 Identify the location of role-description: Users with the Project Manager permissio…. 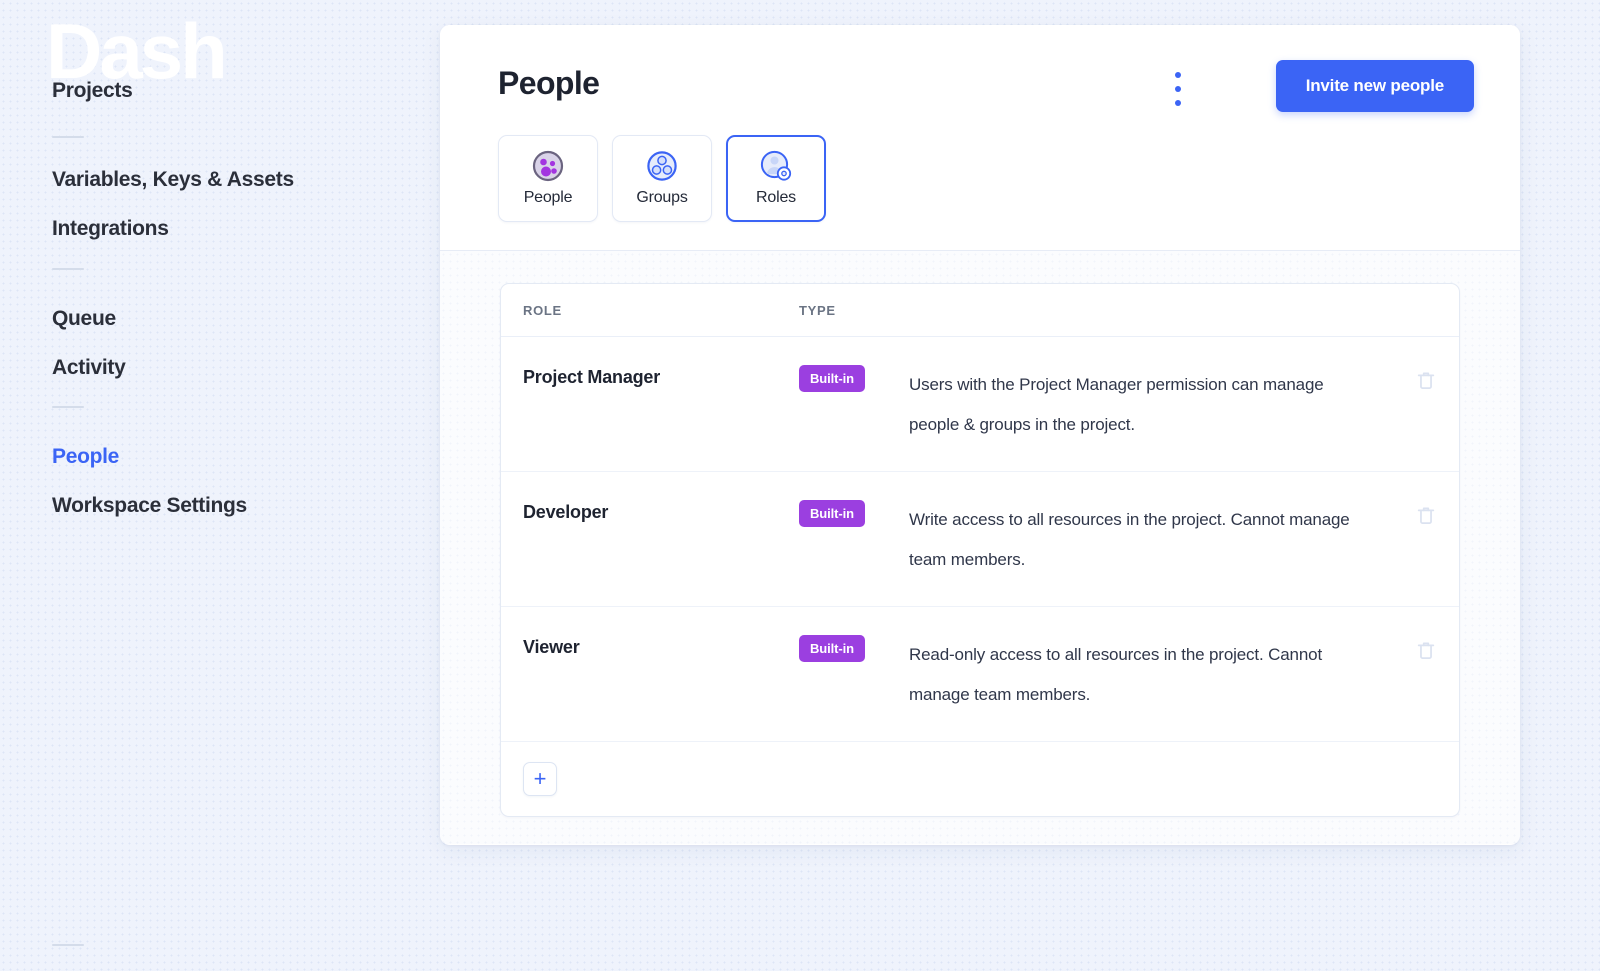
(1116, 404).